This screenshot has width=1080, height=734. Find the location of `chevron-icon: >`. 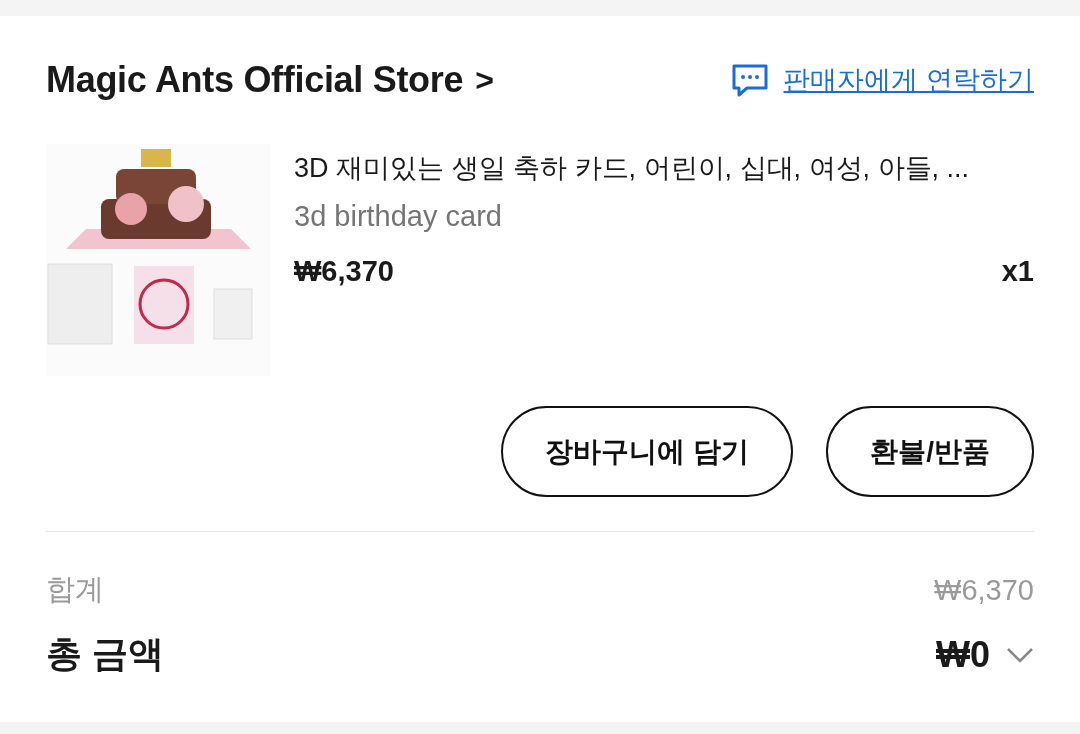

chevron-icon: > is located at coordinates (484, 80).